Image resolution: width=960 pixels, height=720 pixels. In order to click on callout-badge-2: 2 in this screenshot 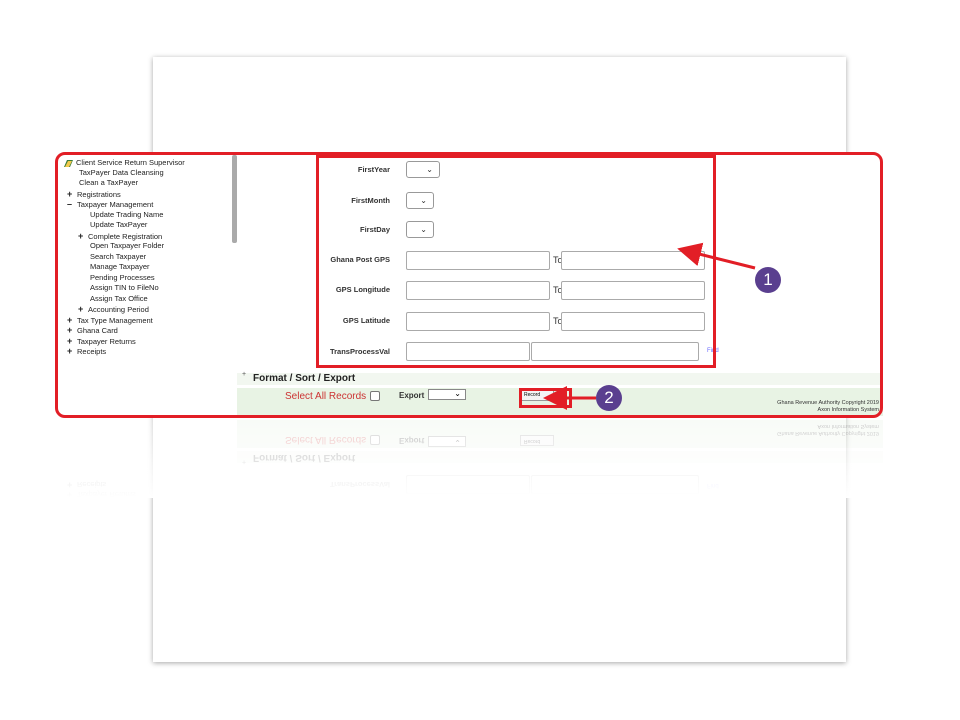, I will do `click(609, 398)`.